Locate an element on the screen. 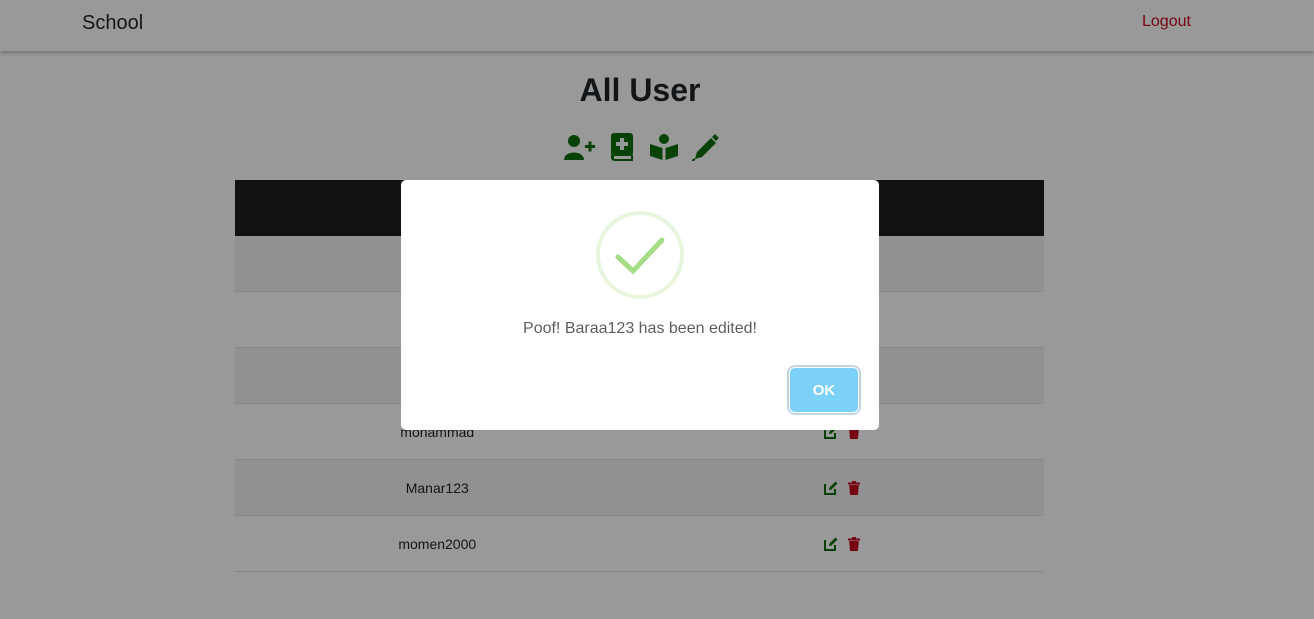 This screenshot has height=619, width=1314. ok-button: OK is located at coordinates (824, 390).